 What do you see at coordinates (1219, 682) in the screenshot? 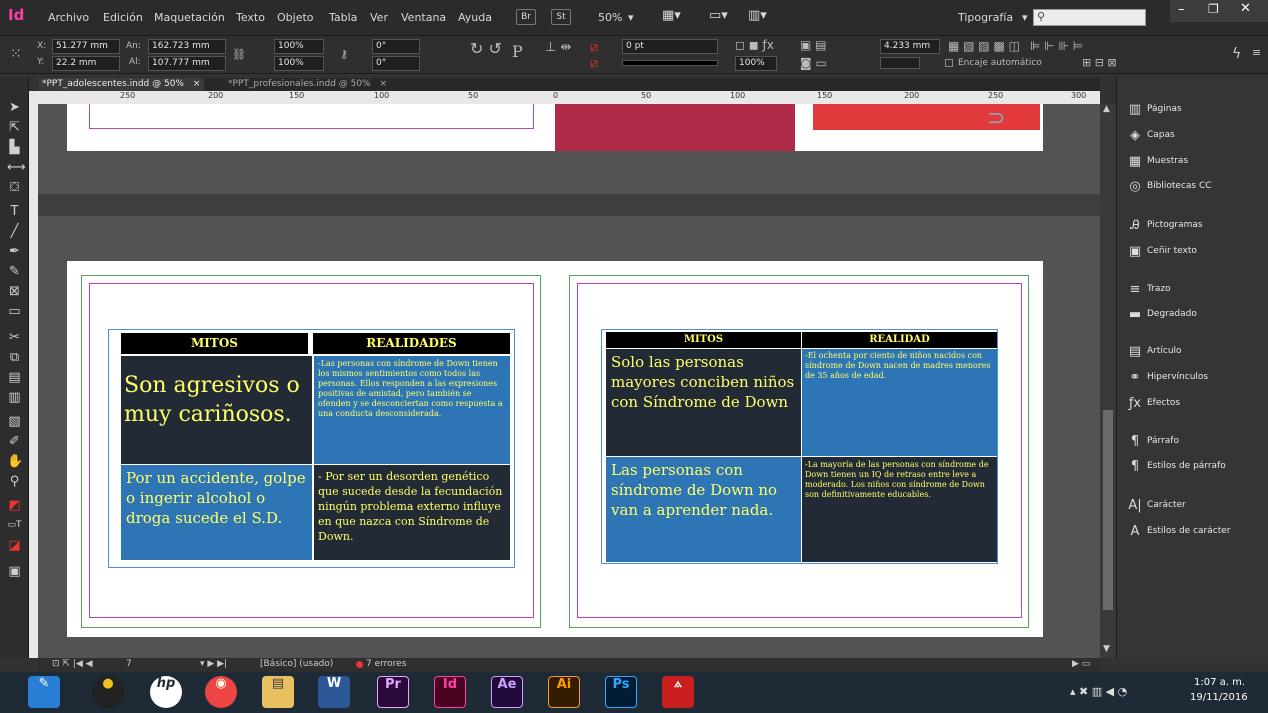
I see `clock-time: 1:07 a. m.` at bounding box center [1219, 682].